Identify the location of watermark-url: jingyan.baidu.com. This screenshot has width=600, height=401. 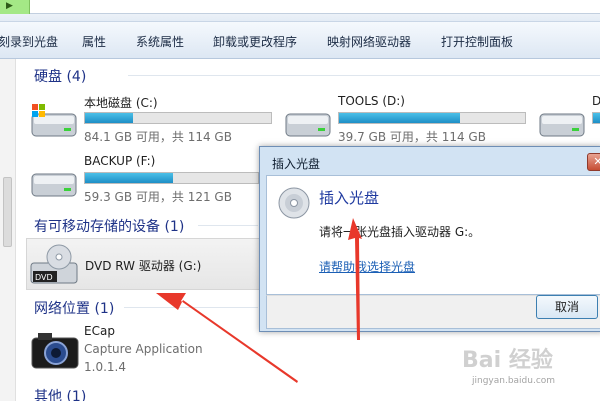
(514, 381).